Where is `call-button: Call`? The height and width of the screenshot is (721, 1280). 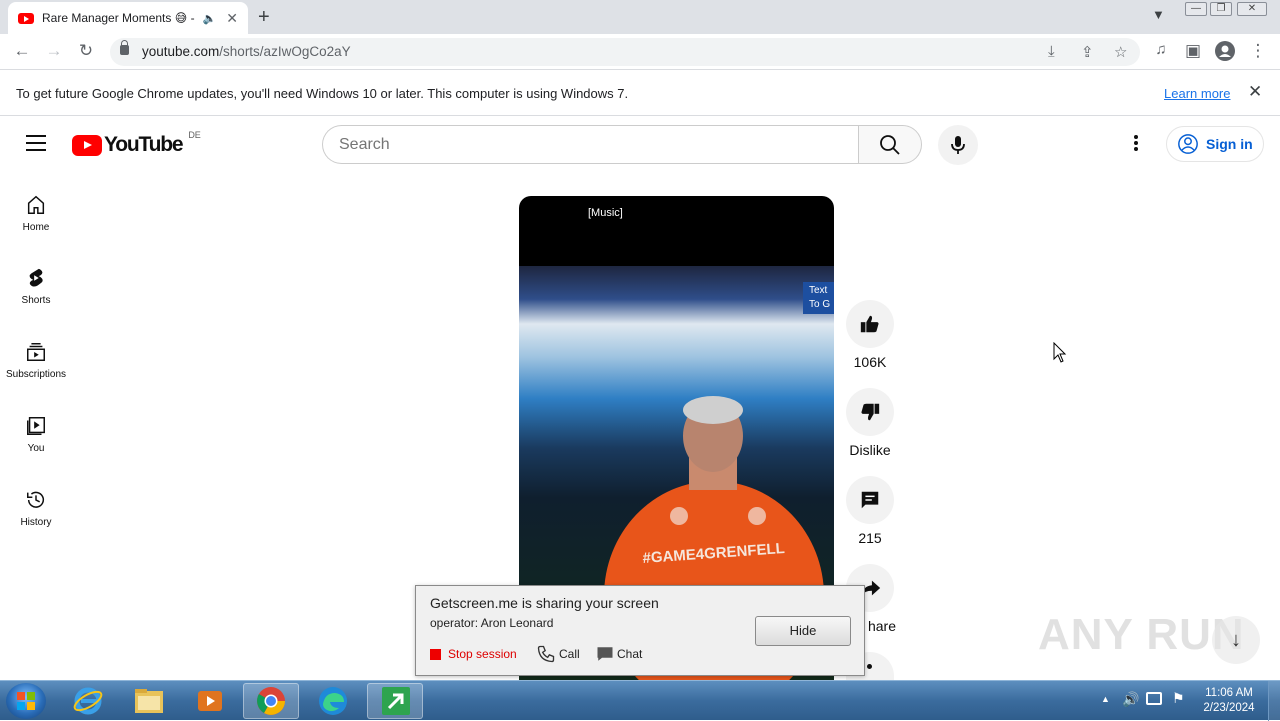
call-button: Call is located at coordinates (569, 654).